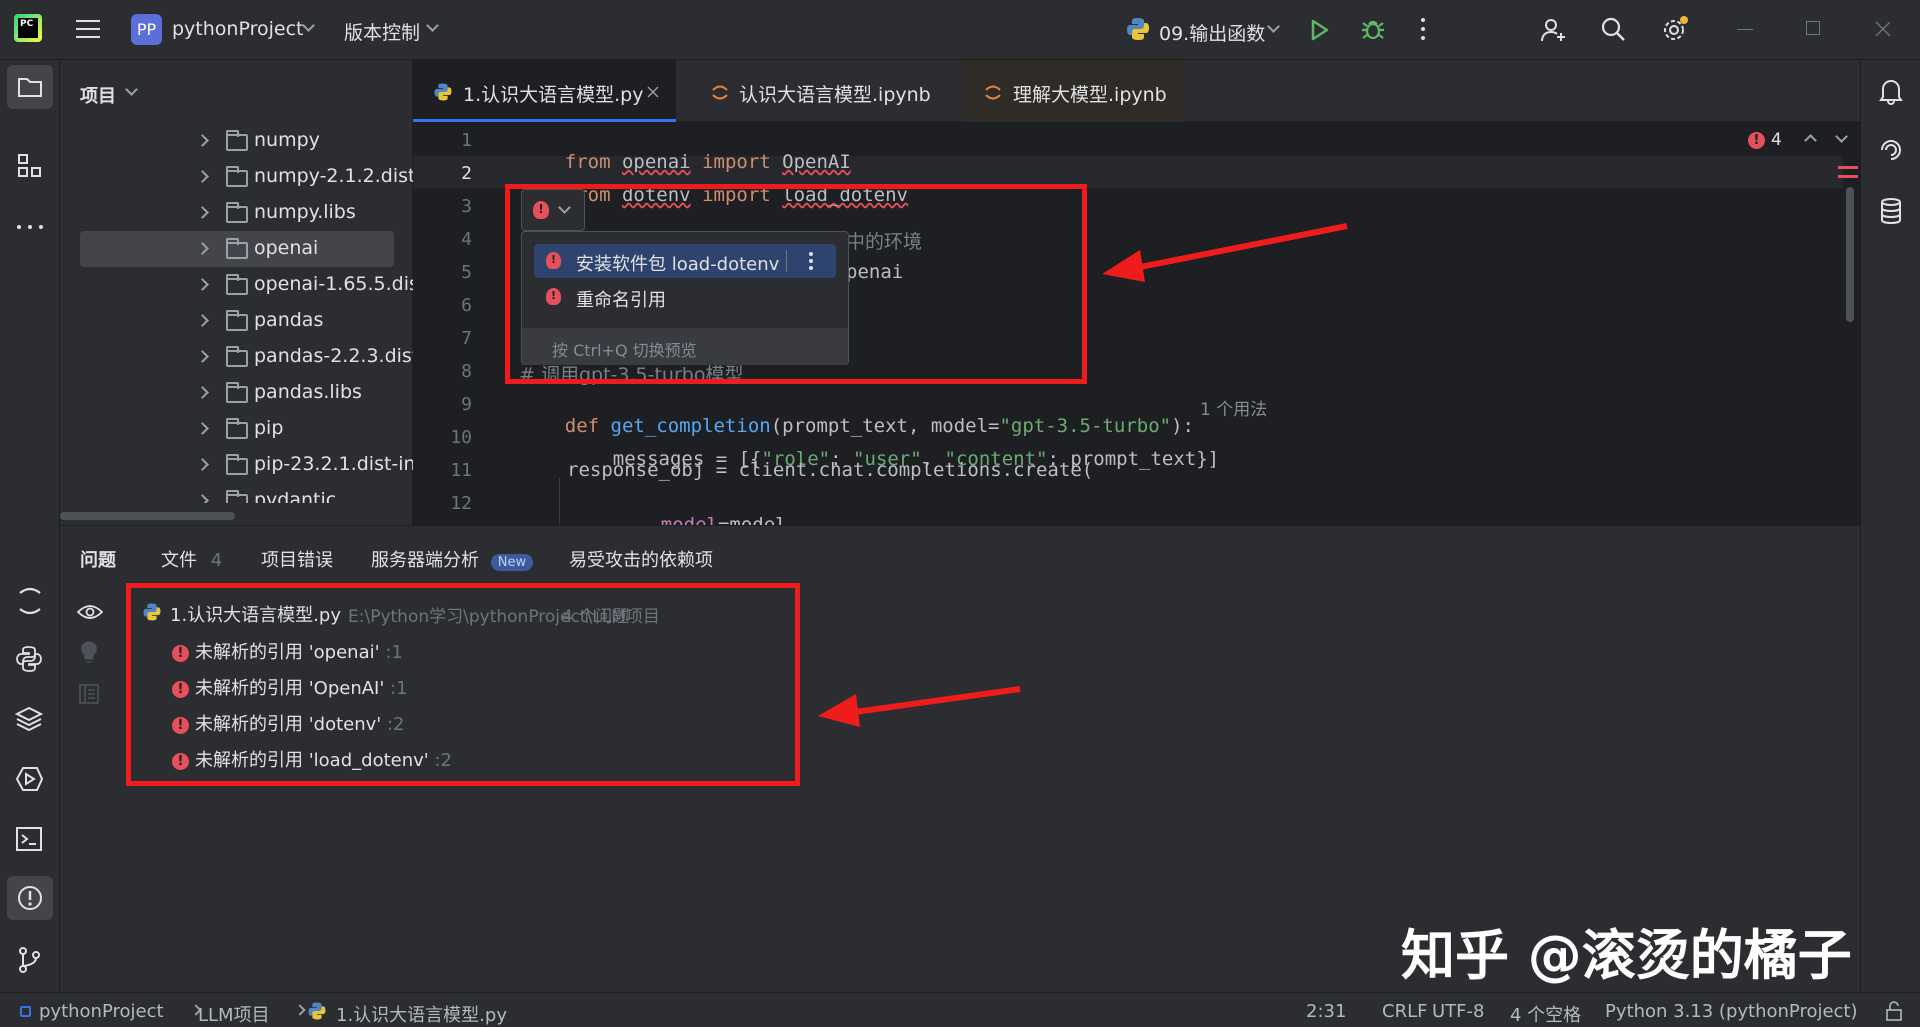 This screenshot has height=1027, width=1920. Describe the element at coordinates (101, 1011) in the screenshot. I see `breadcrumb-item: pythonProject` at that location.